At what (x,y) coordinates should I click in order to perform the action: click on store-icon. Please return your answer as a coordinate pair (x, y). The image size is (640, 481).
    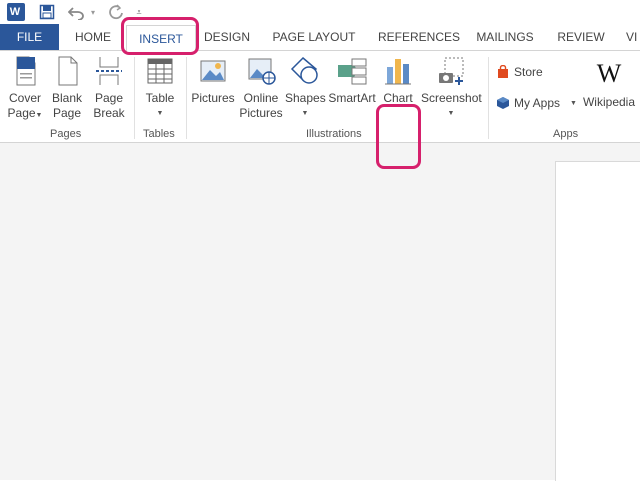
    Looking at the image, I should click on (503, 71).